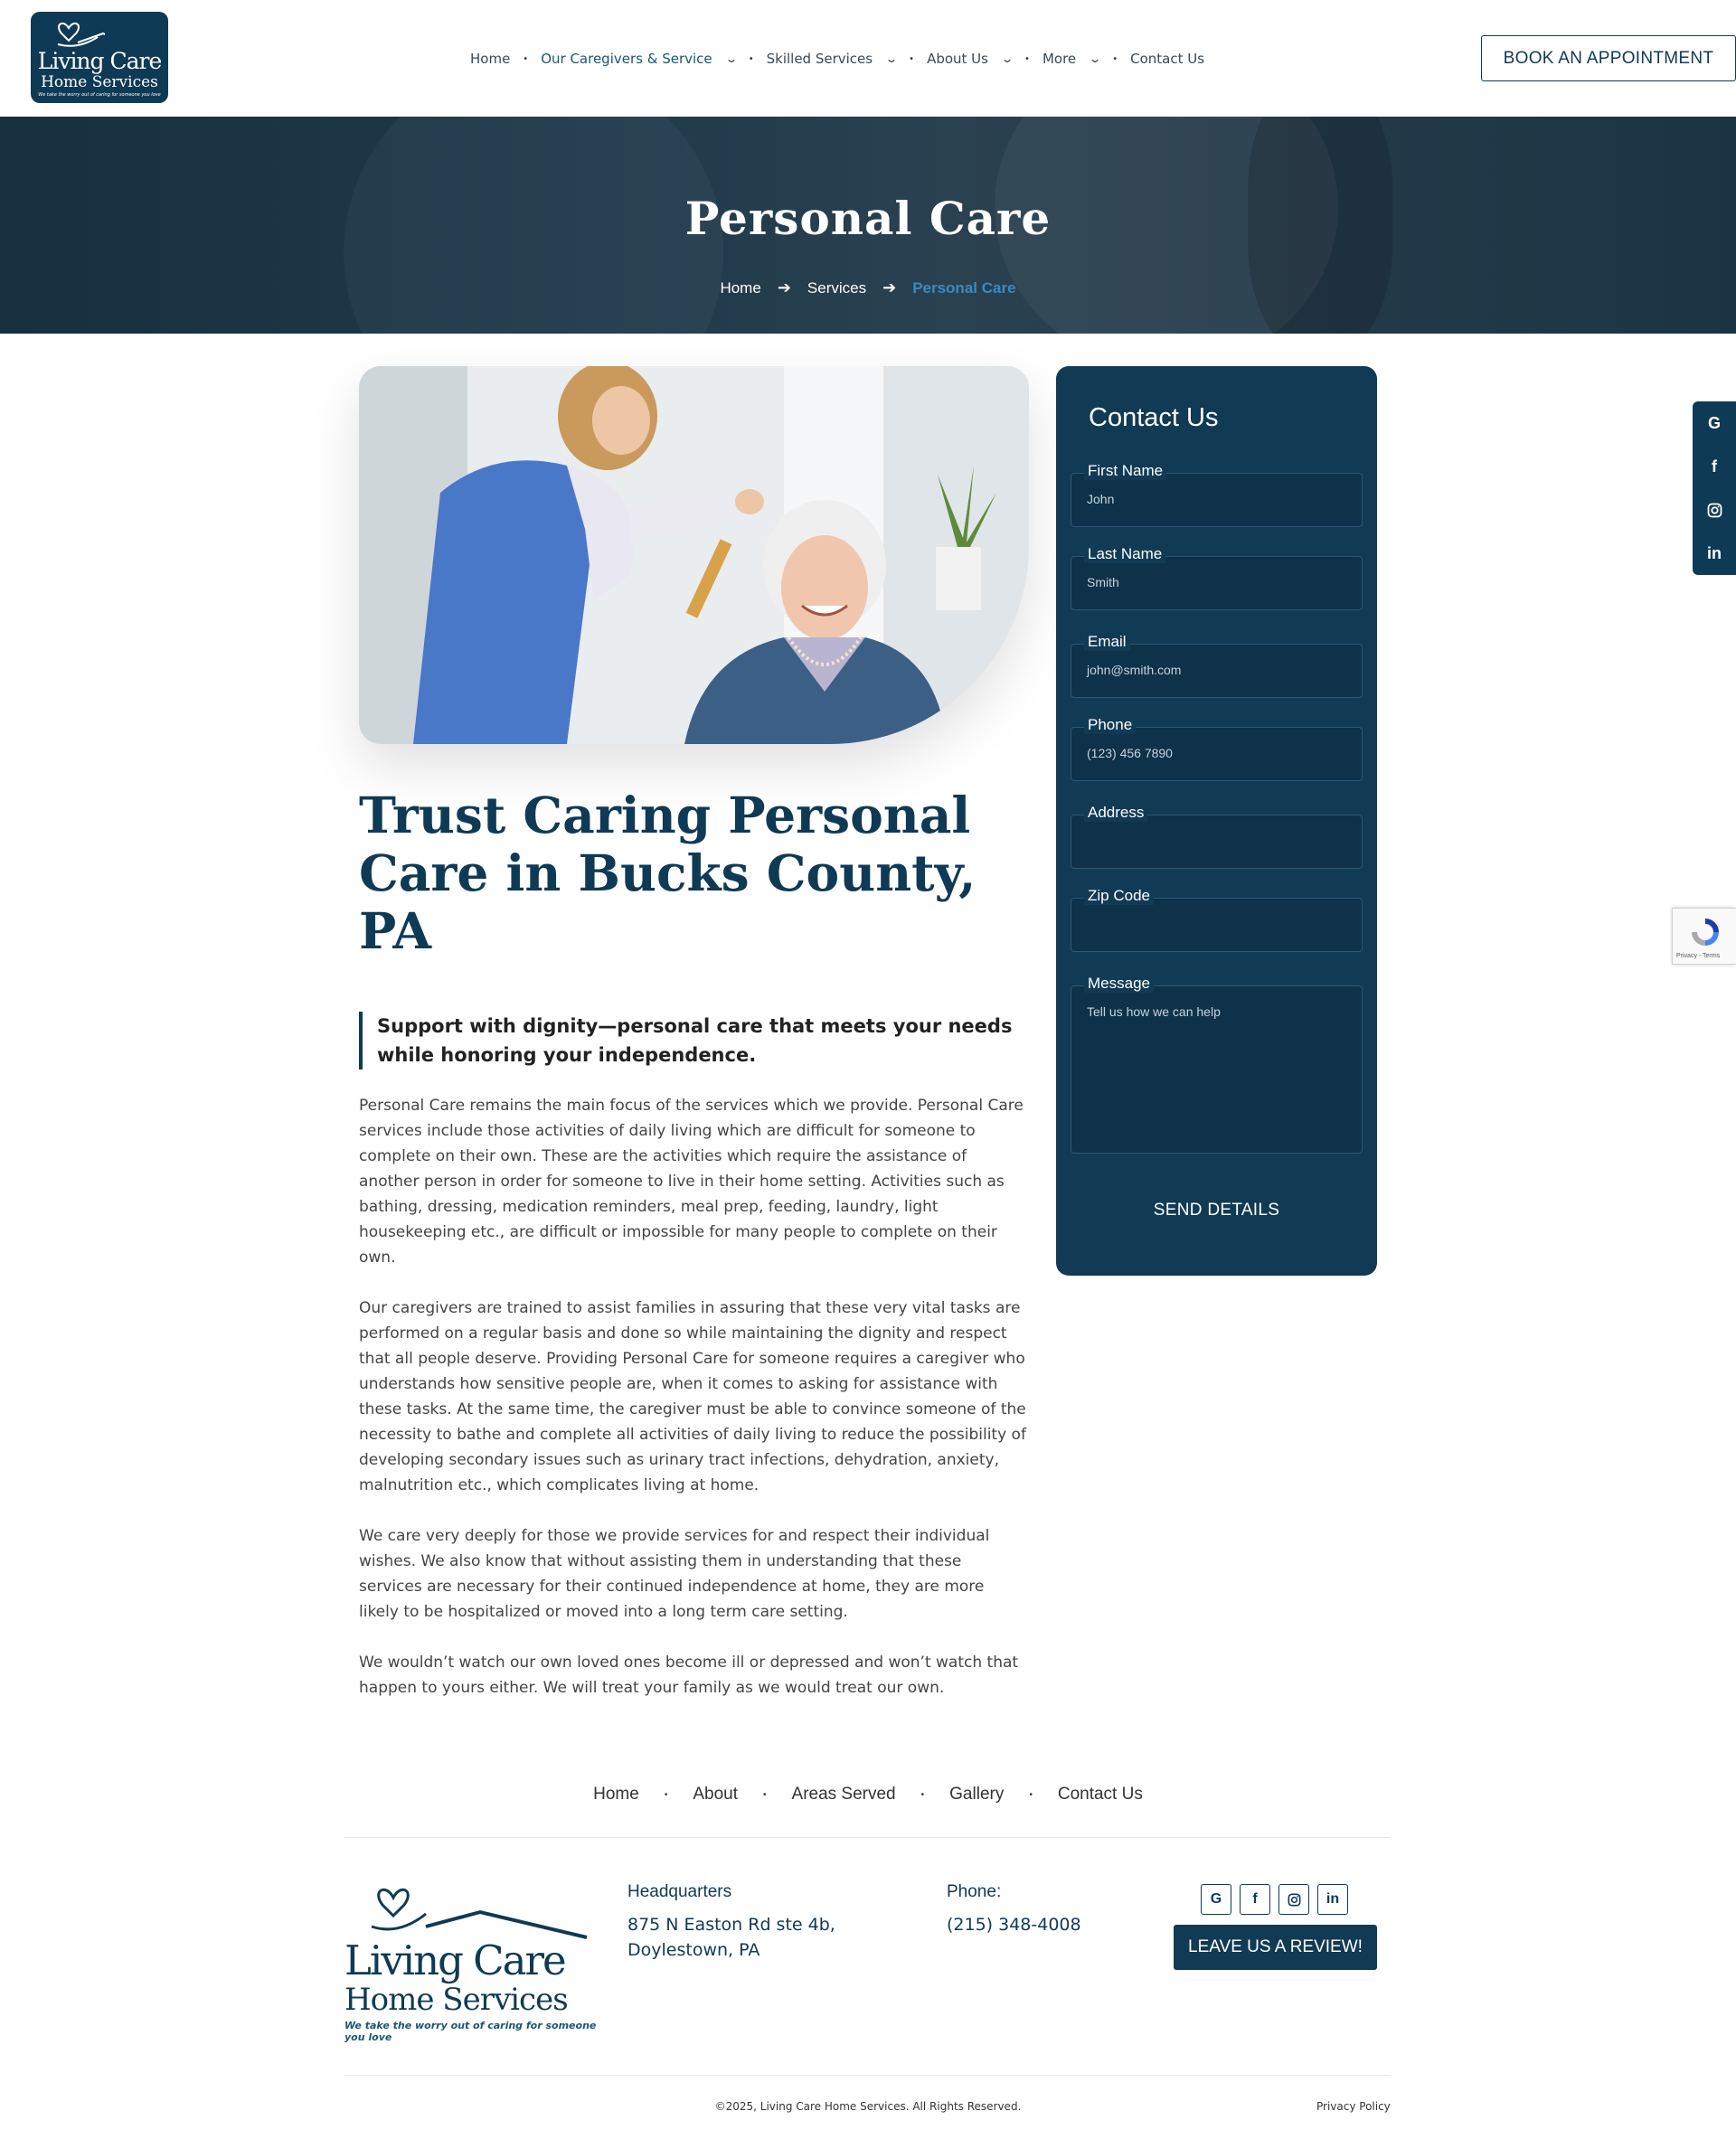 The width and height of the screenshot is (1736, 2139). What do you see at coordinates (480, 1913) in the screenshot?
I see `heart-hand-icon` at bounding box center [480, 1913].